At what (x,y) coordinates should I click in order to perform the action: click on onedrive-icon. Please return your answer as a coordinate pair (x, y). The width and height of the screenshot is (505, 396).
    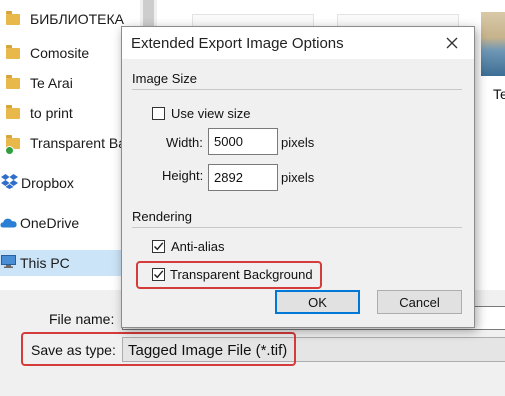
    Looking at the image, I should click on (8, 223).